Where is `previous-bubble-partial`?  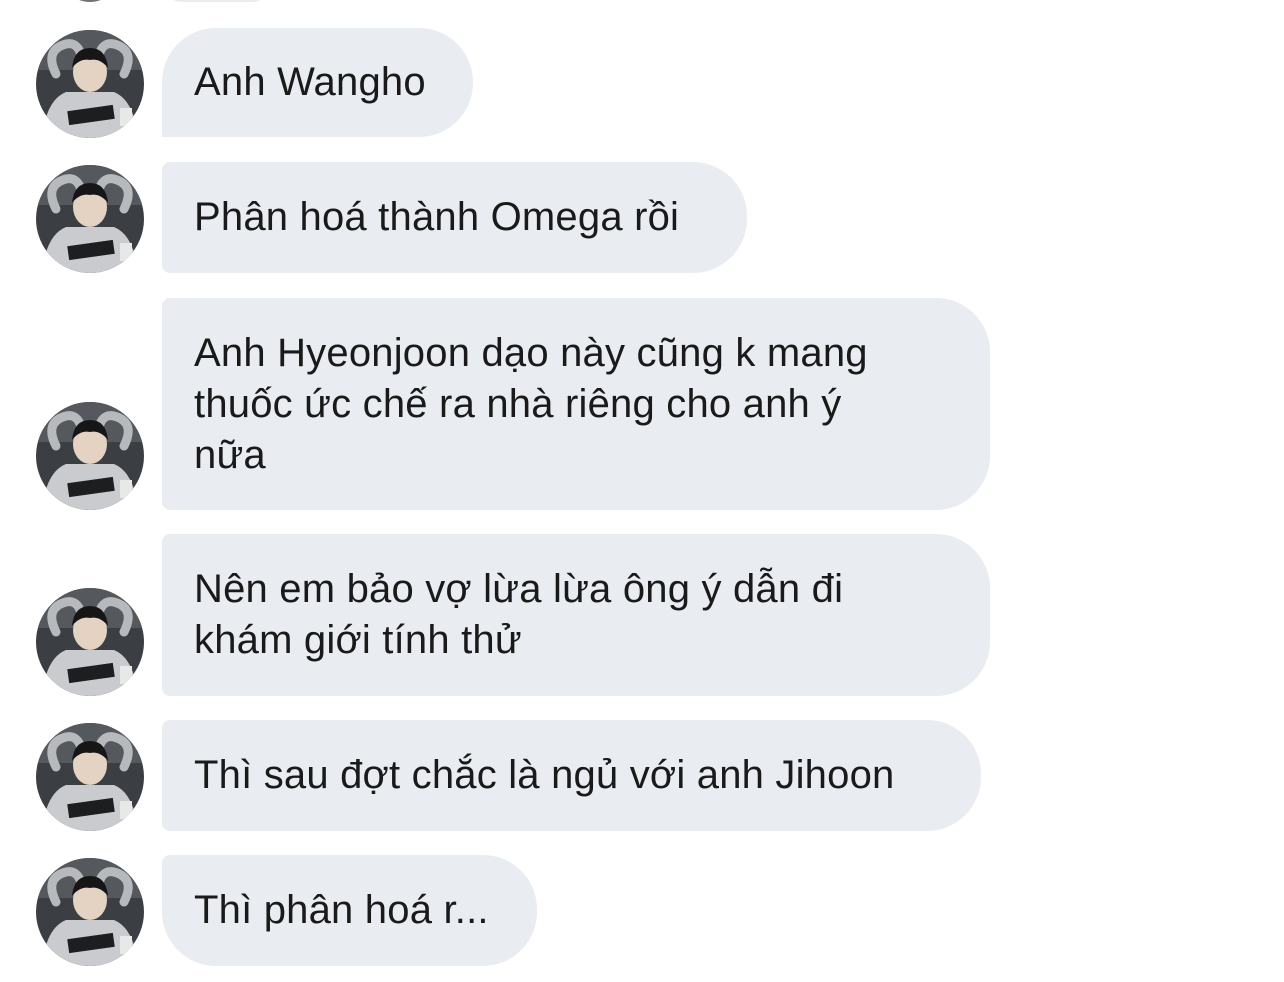 previous-bubble-partial is located at coordinates (217, 1).